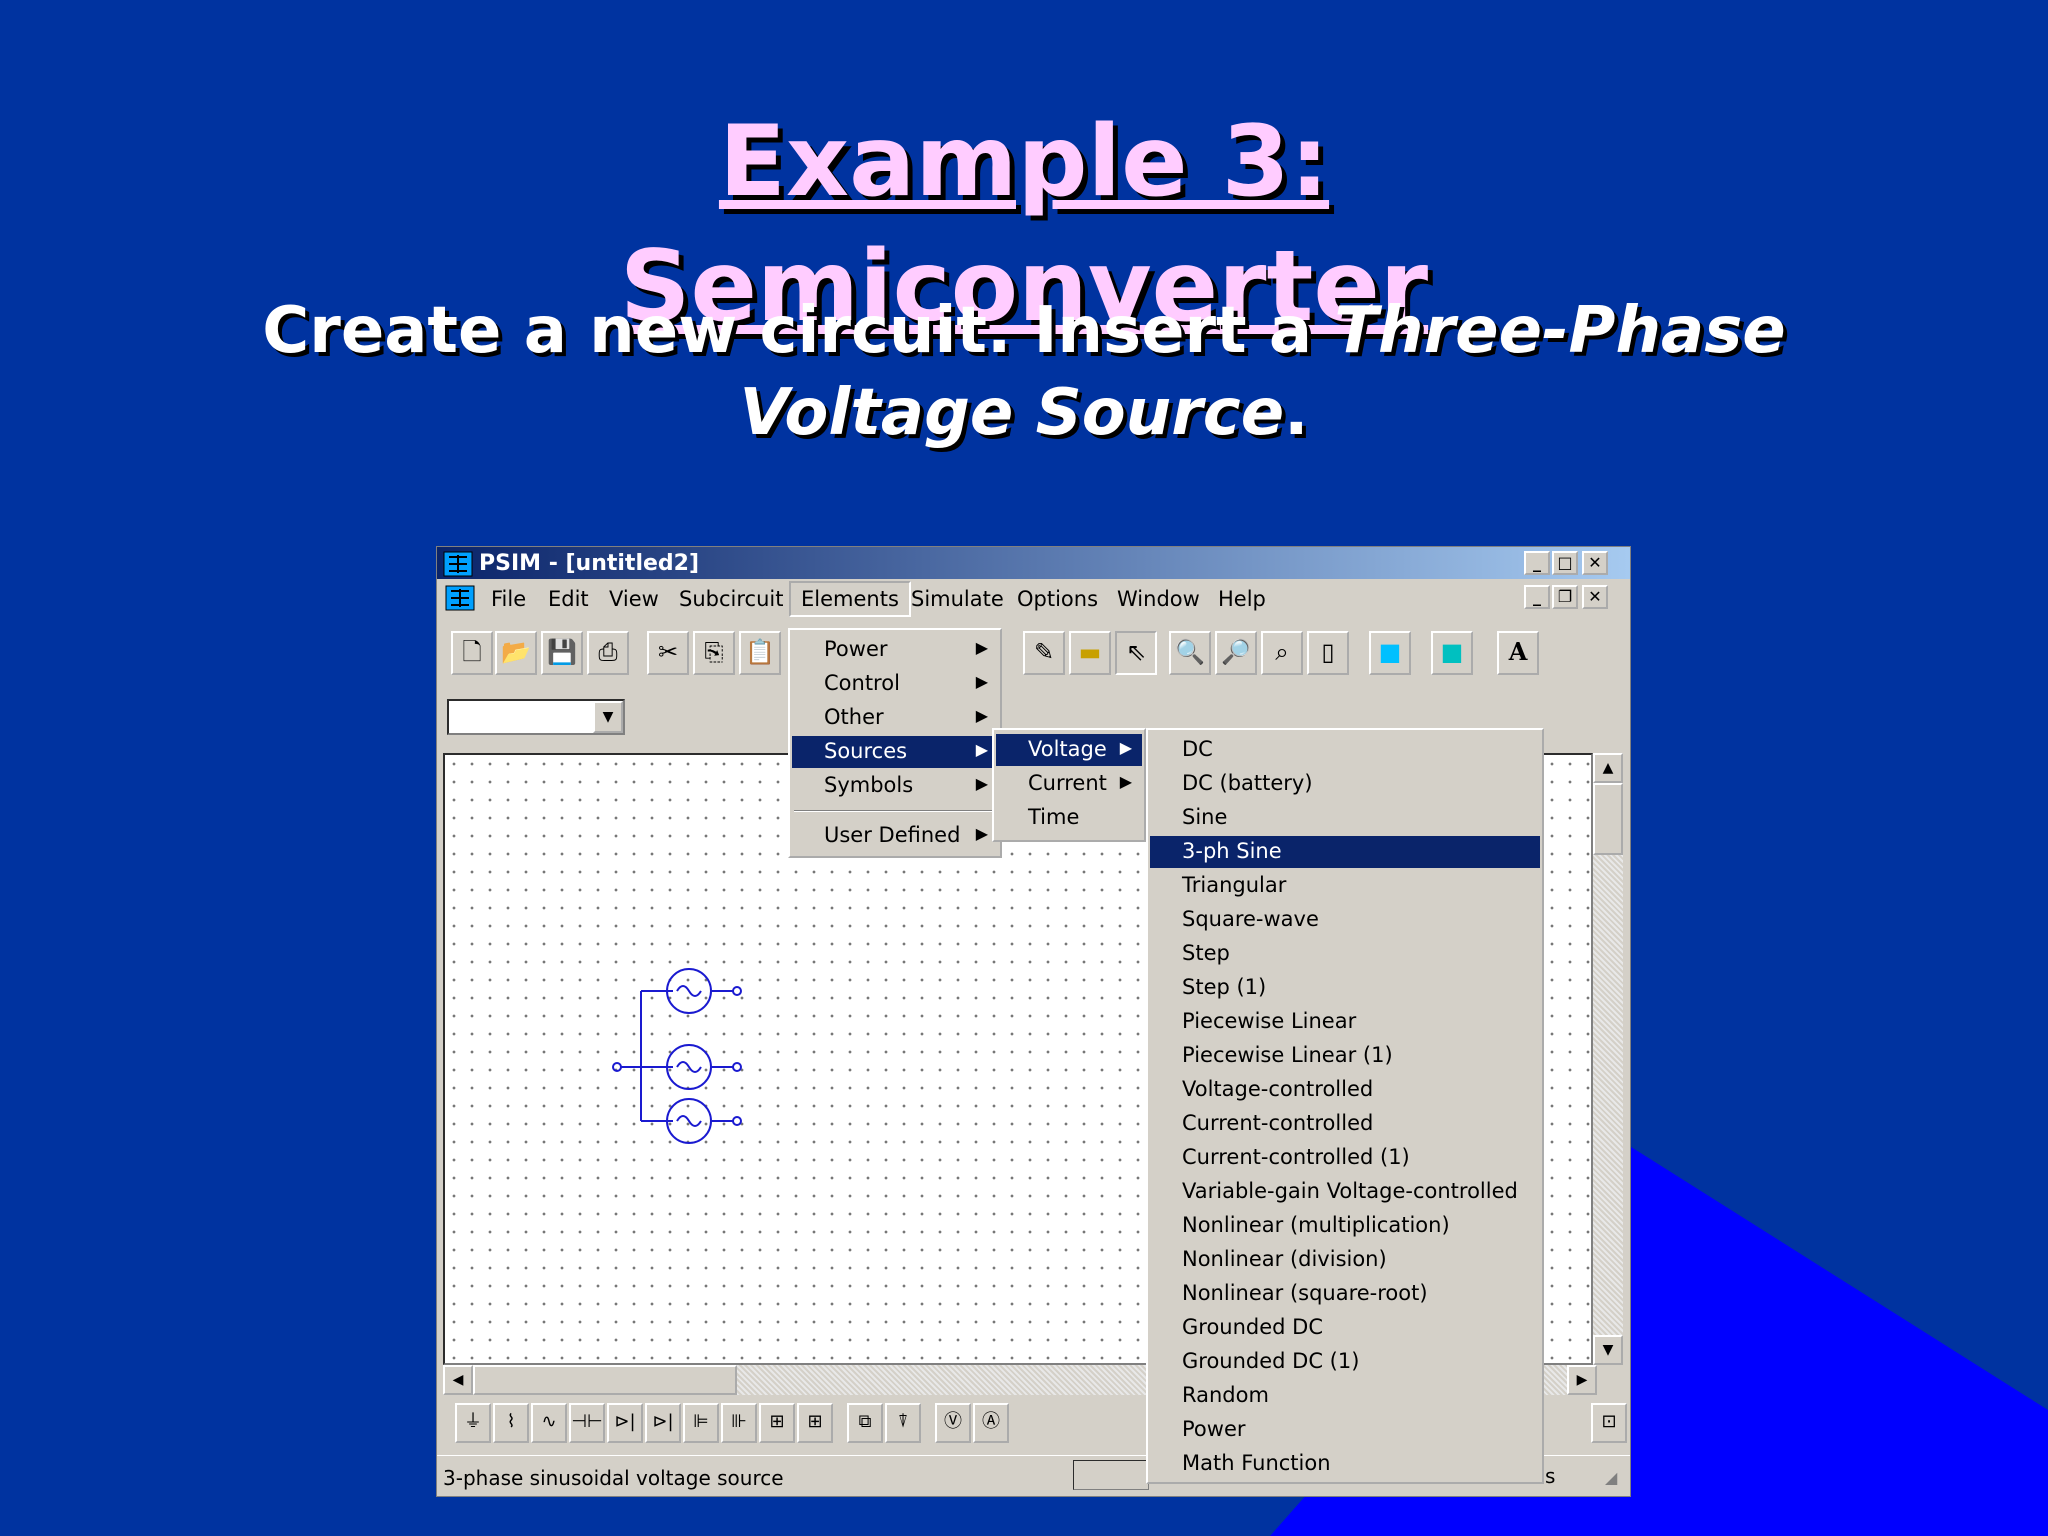  What do you see at coordinates (568, 599) in the screenshot?
I see `menu-edit: Edit` at bounding box center [568, 599].